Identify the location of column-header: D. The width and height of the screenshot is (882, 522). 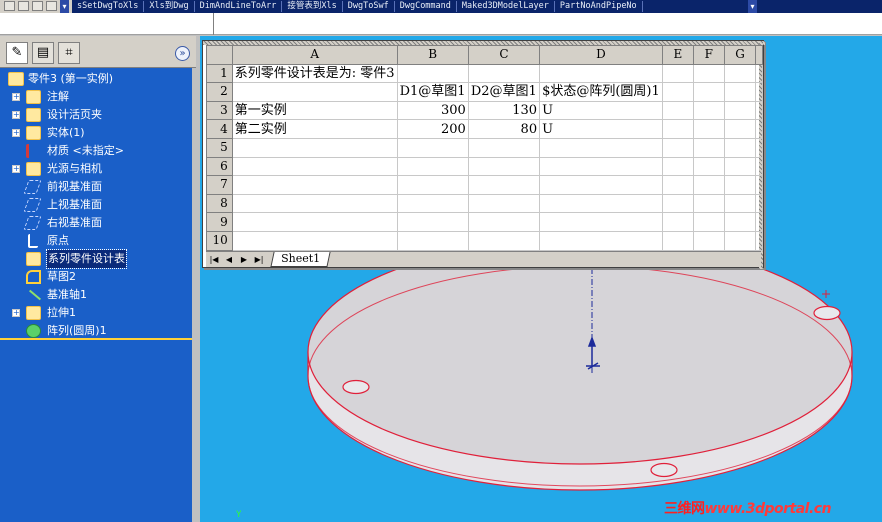
(601, 55).